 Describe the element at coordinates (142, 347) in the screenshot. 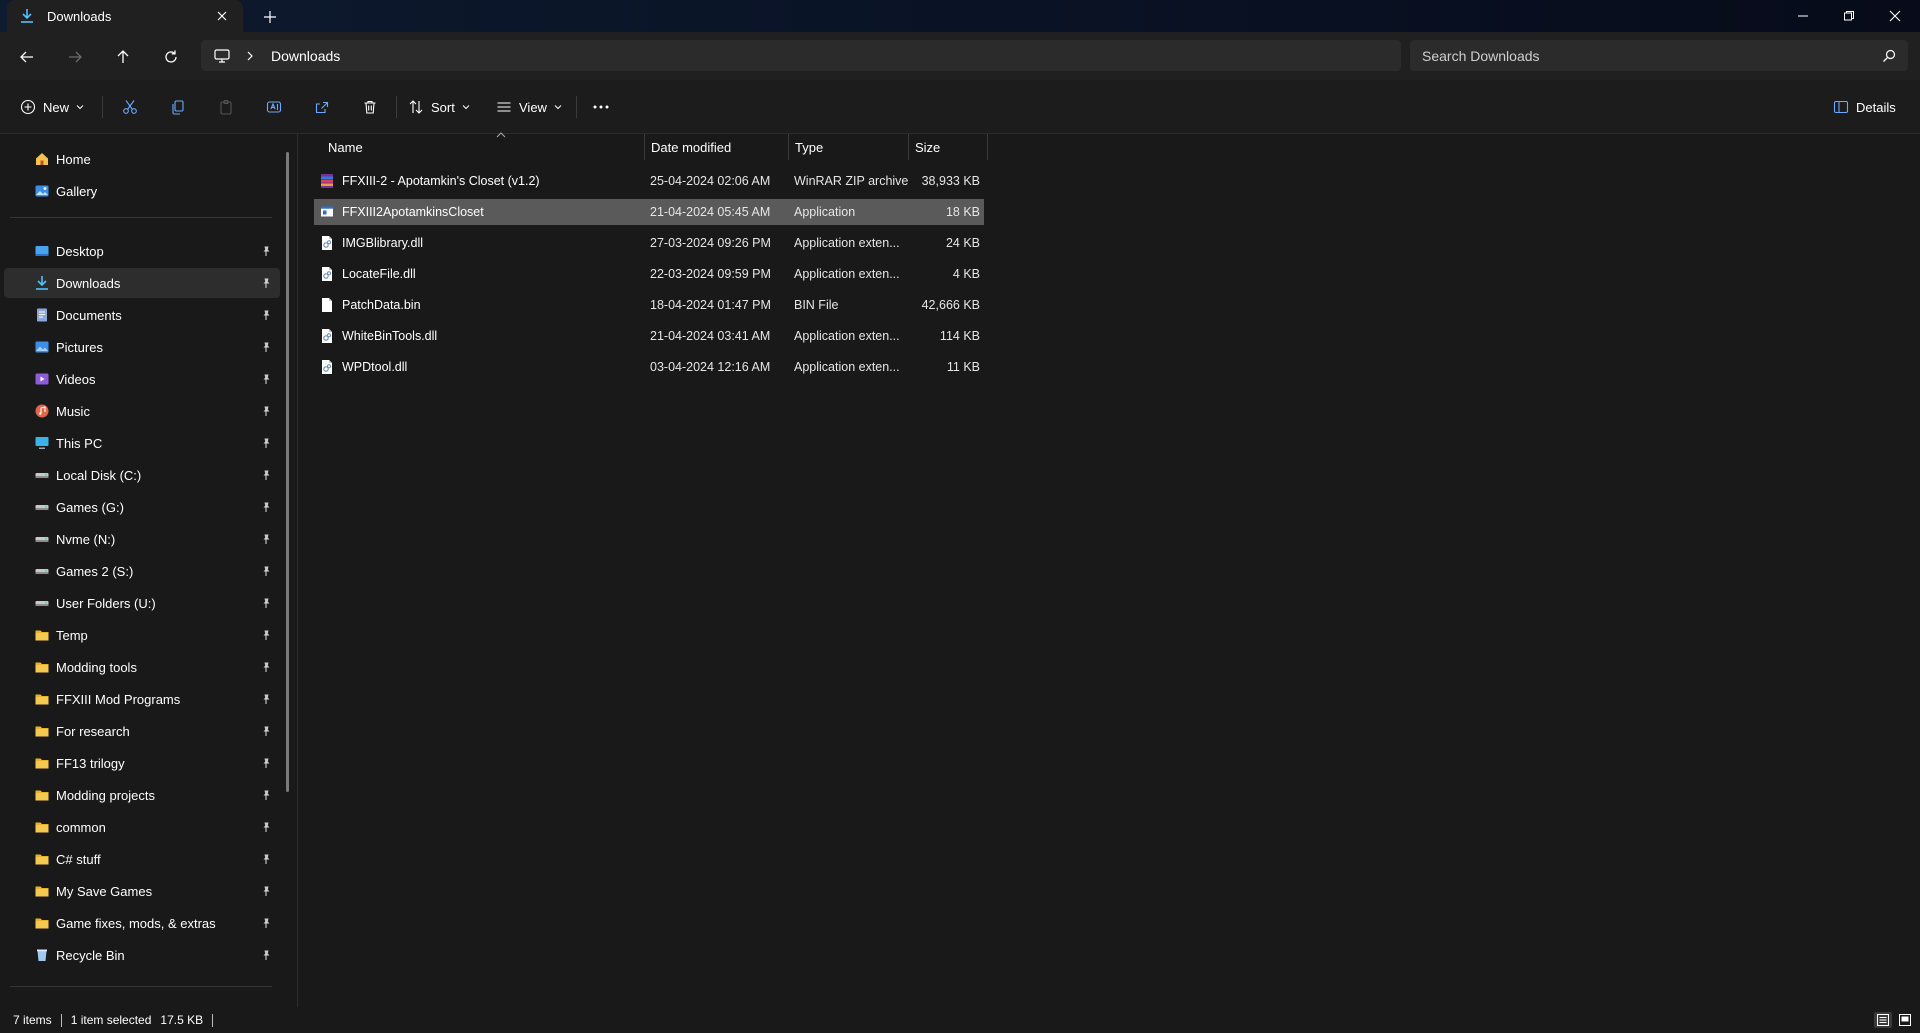

I see `sidebar-item-pictures: Pictures` at that location.